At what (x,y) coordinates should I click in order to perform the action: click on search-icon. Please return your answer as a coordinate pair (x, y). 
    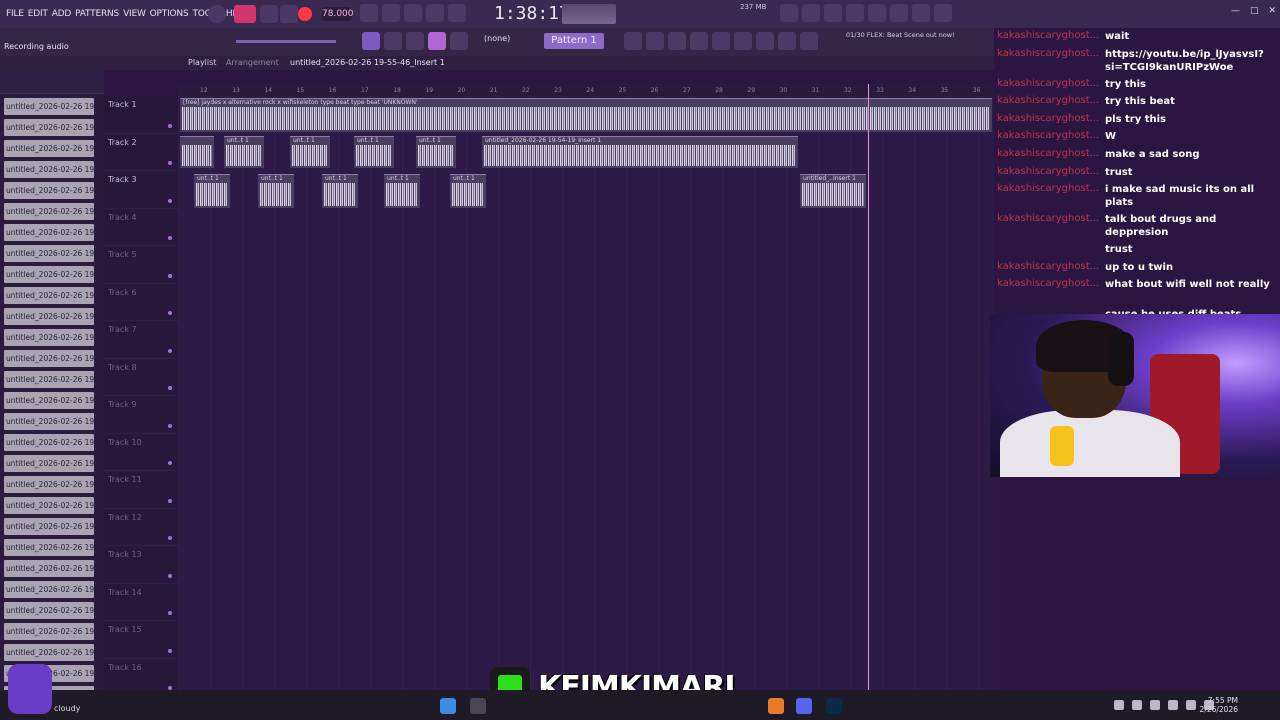
    Looking at the image, I should click on (478, 706).